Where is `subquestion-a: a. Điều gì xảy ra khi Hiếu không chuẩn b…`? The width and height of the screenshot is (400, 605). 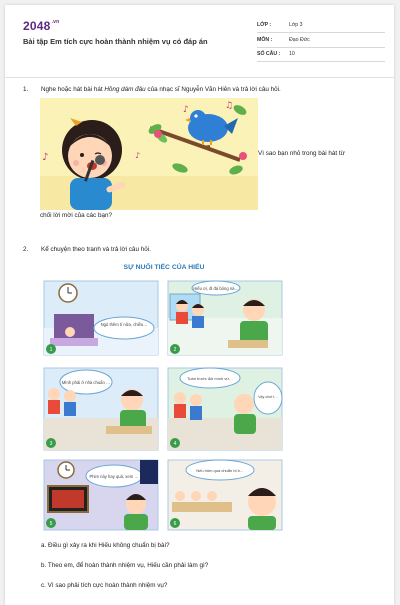
subquestion-a: a. Điều gì xảy ra khi Hiếu không chuẩn b… is located at coordinates (105, 545).